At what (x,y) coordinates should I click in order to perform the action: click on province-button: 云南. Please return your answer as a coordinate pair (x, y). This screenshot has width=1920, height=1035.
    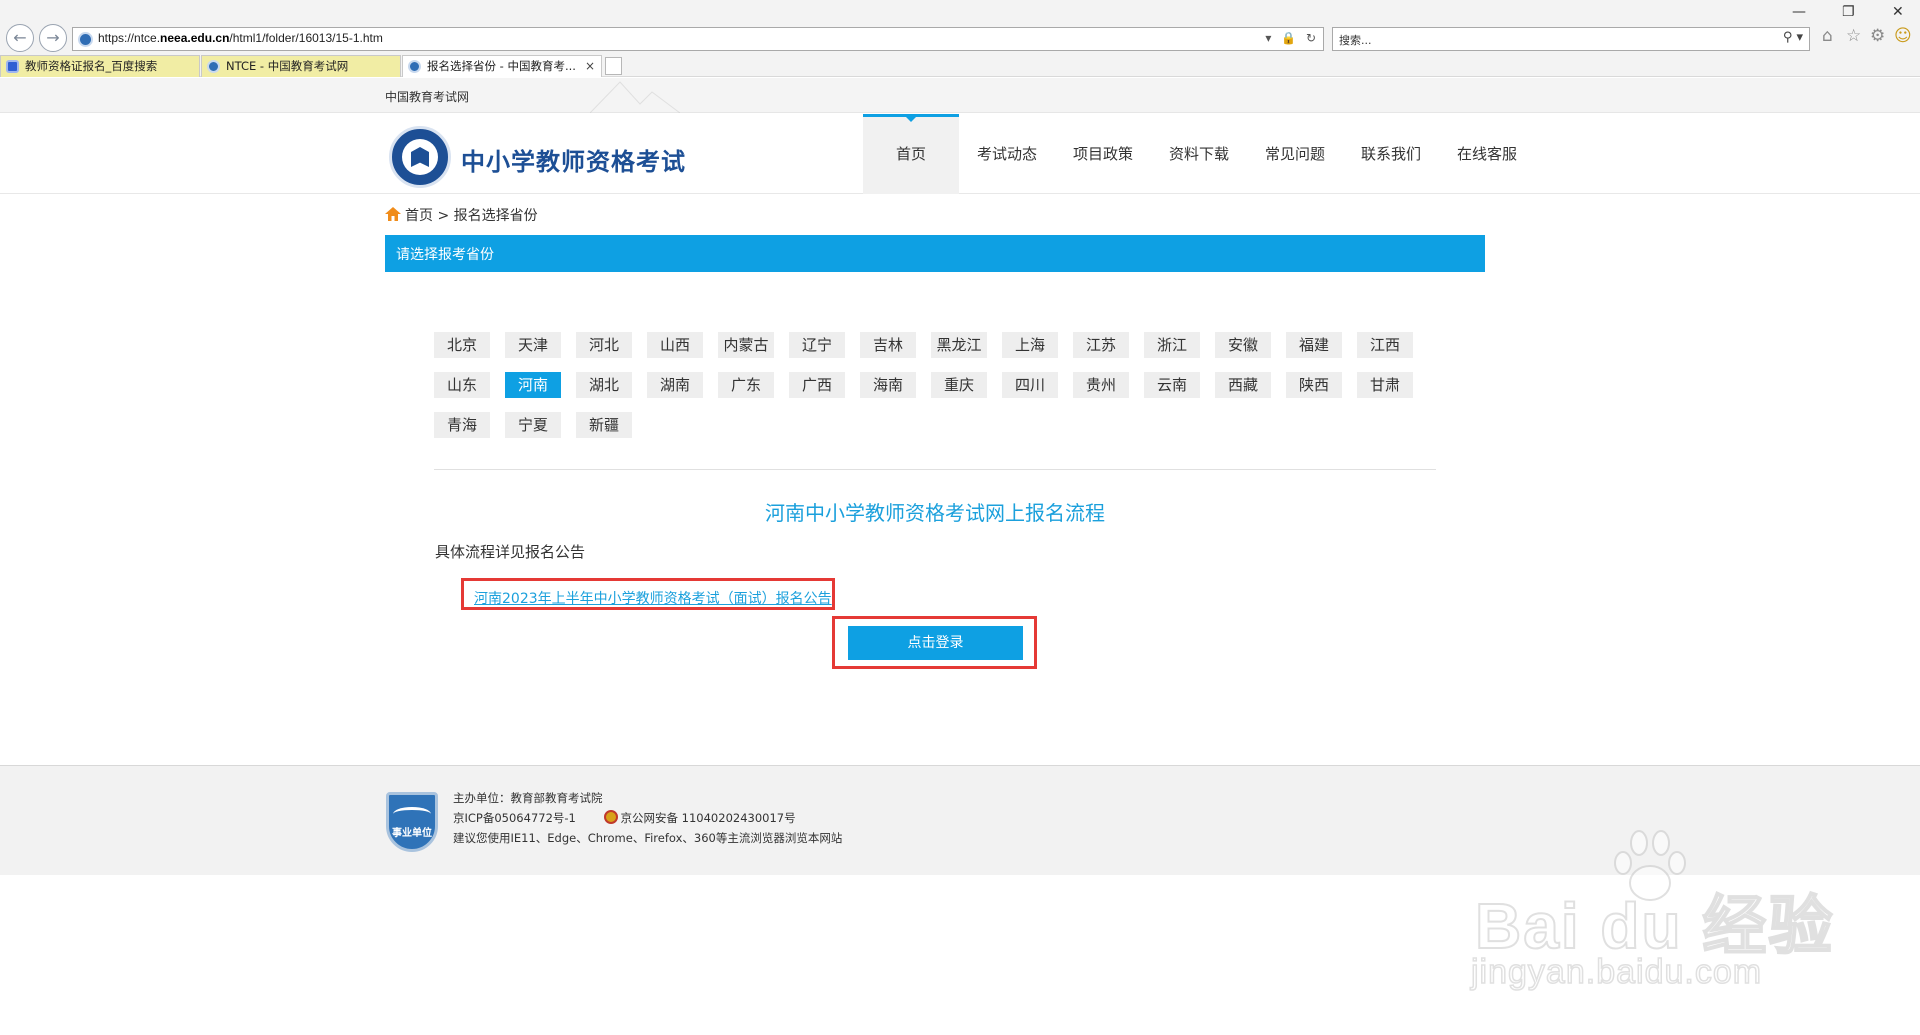
    Looking at the image, I should click on (1172, 385).